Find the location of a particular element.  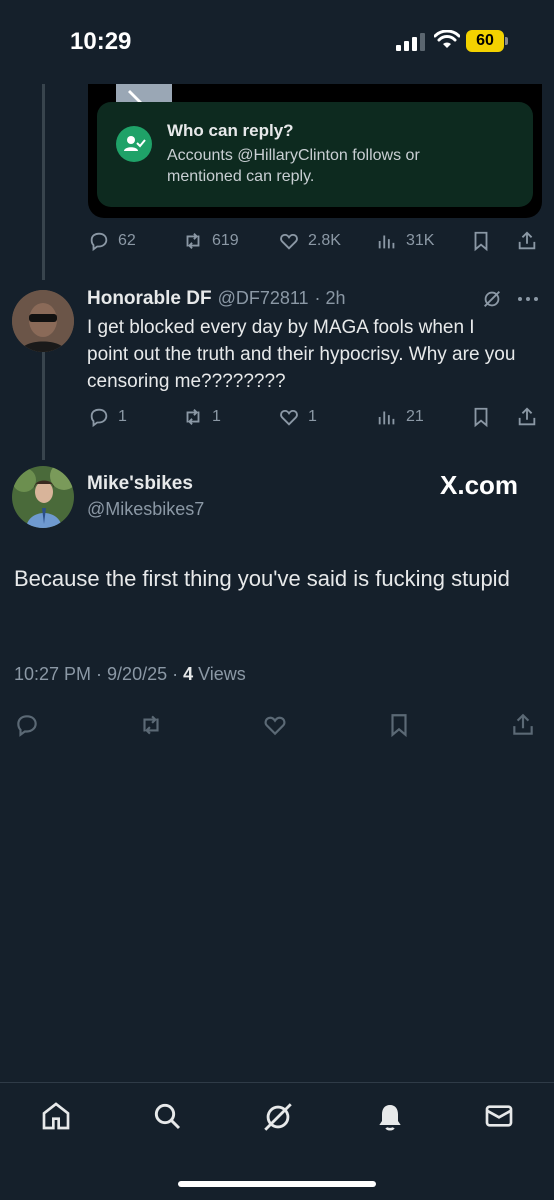

reply-restriction-icon is located at coordinates (134, 144).